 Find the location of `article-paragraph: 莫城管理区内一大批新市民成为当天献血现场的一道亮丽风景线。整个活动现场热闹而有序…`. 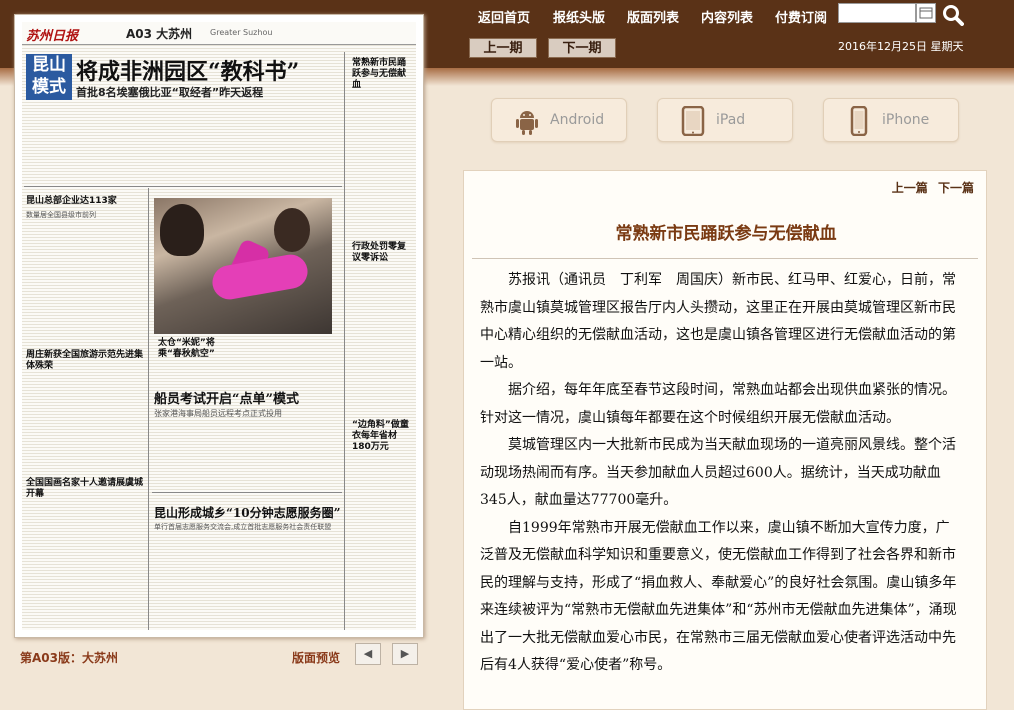

article-paragraph: 莫城管理区内一大批新市民成为当天献血现场的一道亮丽风景线。整个活动现场热闹而有序… is located at coordinates (718, 472).